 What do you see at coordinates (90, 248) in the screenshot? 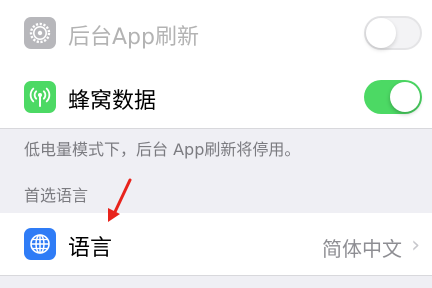
I see `language-label: 语言` at bounding box center [90, 248].